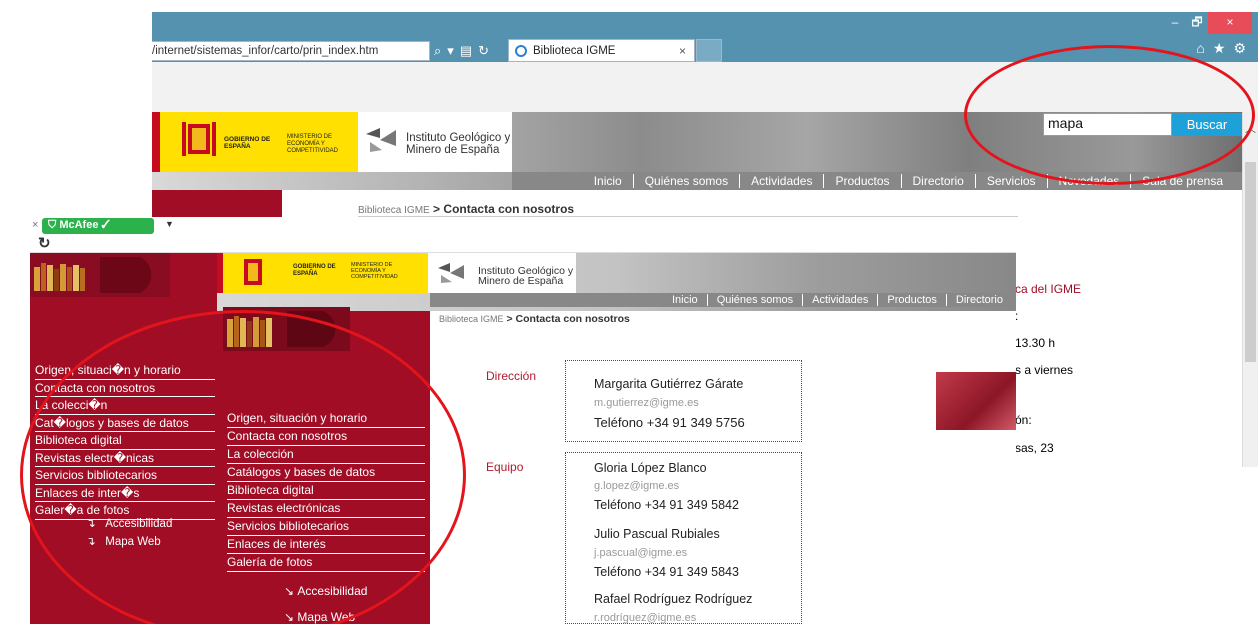 The width and height of the screenshot is (1258, 624). I want to click on team-member-name: Rafael Rodríguez Rodríguez, so click(673, 599).